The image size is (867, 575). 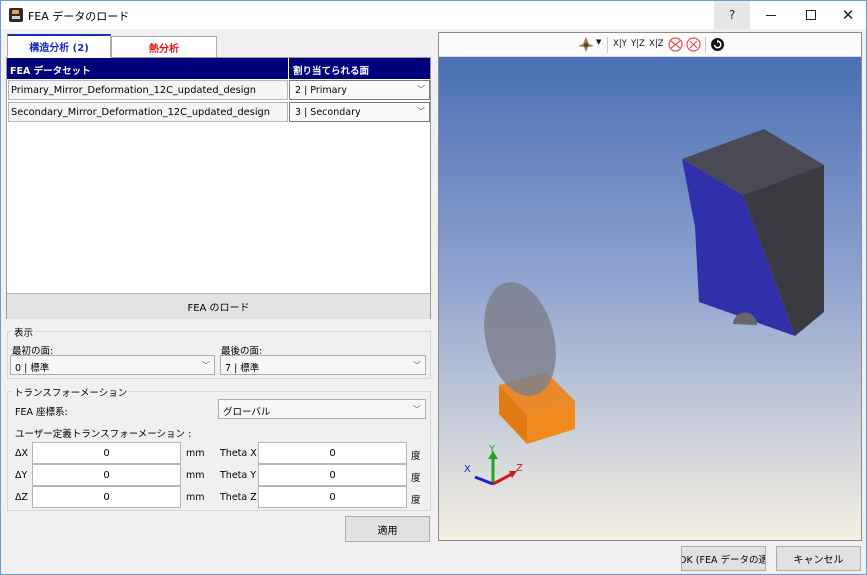 What do you see at coordinates (164, 47) in the screenshot?
I see `tab-thermal-analysis: 熱分析` at bounding box center [164, 47].